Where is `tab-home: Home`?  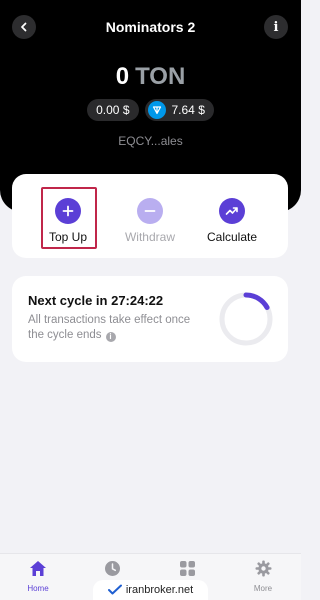
tab-home: Home is located at coordinates (38, 576).